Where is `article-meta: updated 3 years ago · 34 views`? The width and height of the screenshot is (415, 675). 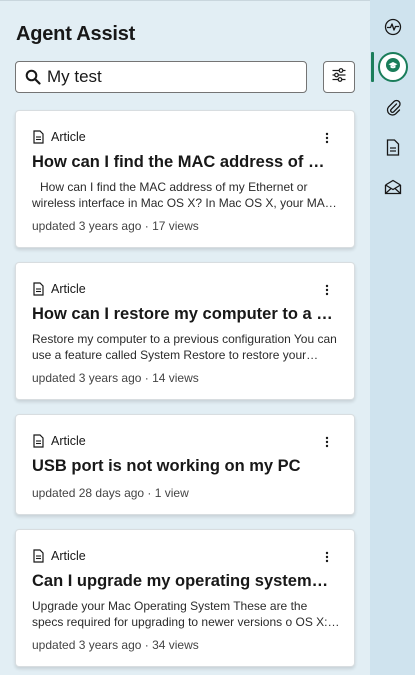 article-meta: updated 3 years ago · 34 views is located at coordinates (115, 645).